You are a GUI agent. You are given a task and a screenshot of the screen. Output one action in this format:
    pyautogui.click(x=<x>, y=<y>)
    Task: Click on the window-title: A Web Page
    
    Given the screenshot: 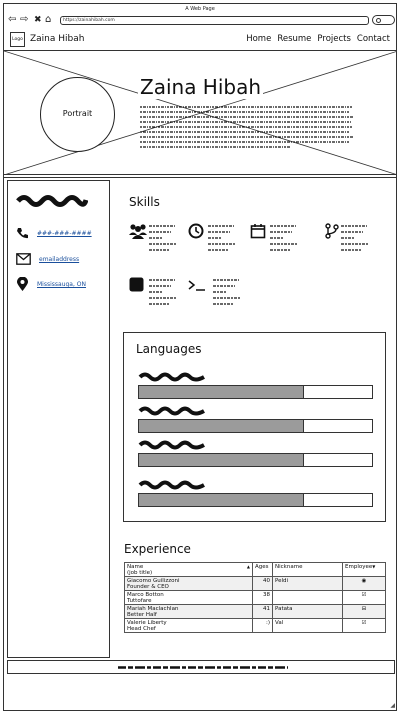 What is the action you would take?
    pyautogui.click(x=200, y=9)
    